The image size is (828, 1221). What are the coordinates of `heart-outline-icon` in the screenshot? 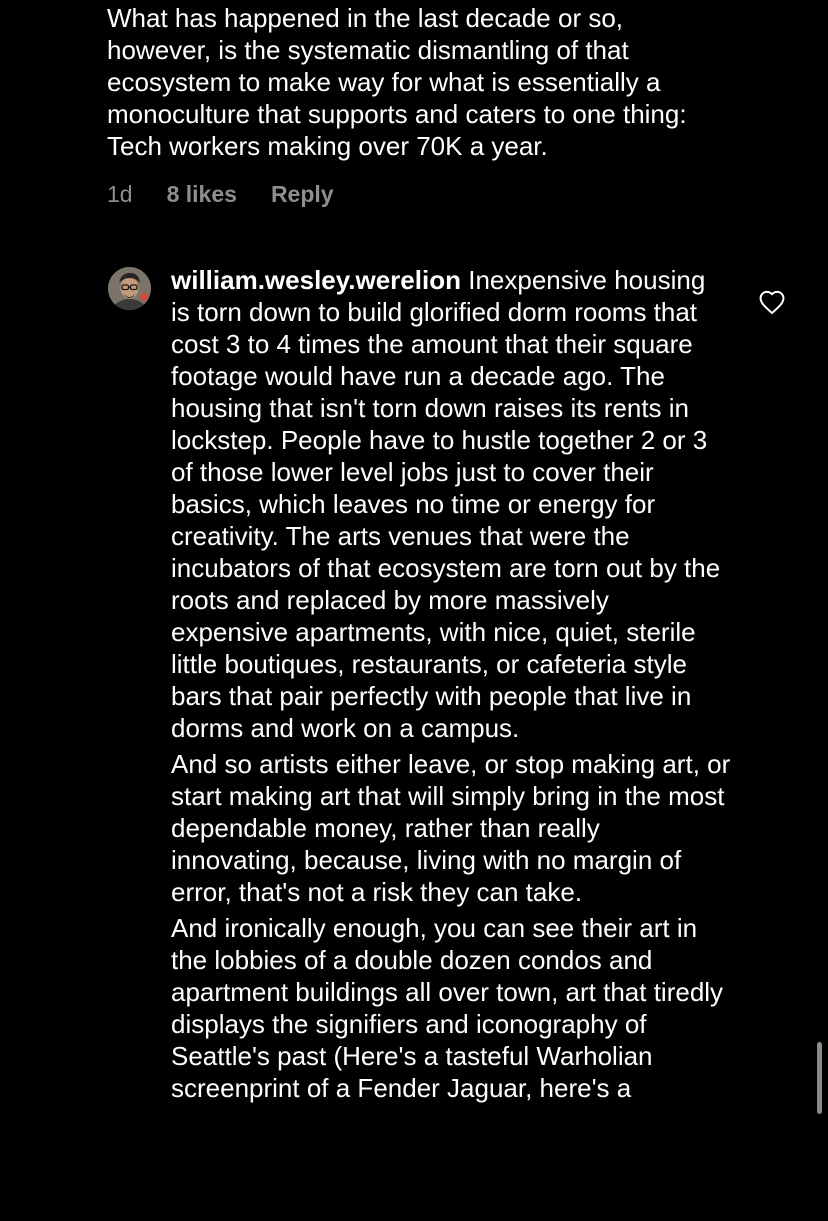 It's located at (772, 302).